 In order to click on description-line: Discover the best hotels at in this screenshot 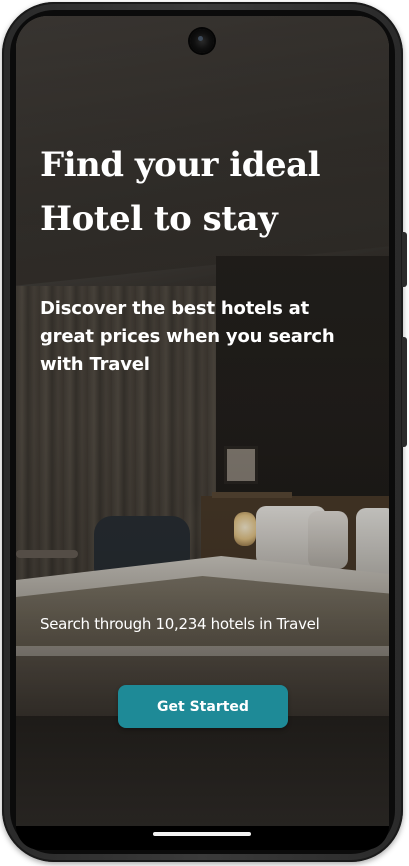, I will do `click(175, 308)`.